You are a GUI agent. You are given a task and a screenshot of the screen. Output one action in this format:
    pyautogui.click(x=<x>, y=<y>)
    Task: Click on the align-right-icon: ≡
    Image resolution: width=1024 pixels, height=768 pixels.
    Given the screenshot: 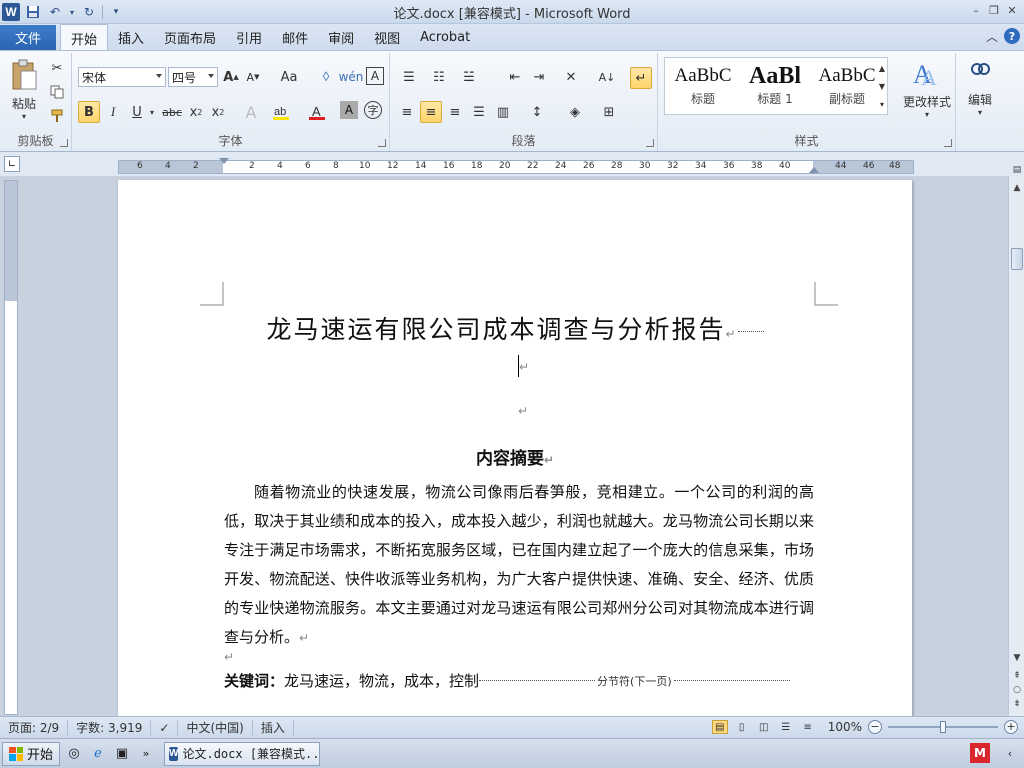 What is the action you would take?
    pyautogui.click(x=455, y=112)
    